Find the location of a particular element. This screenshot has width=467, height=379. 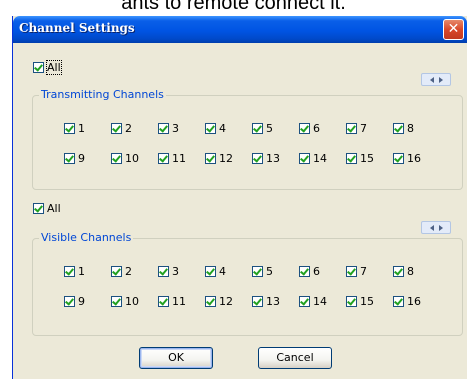

transmitting-channel-label: 10 is located at coordinates (132, 158).